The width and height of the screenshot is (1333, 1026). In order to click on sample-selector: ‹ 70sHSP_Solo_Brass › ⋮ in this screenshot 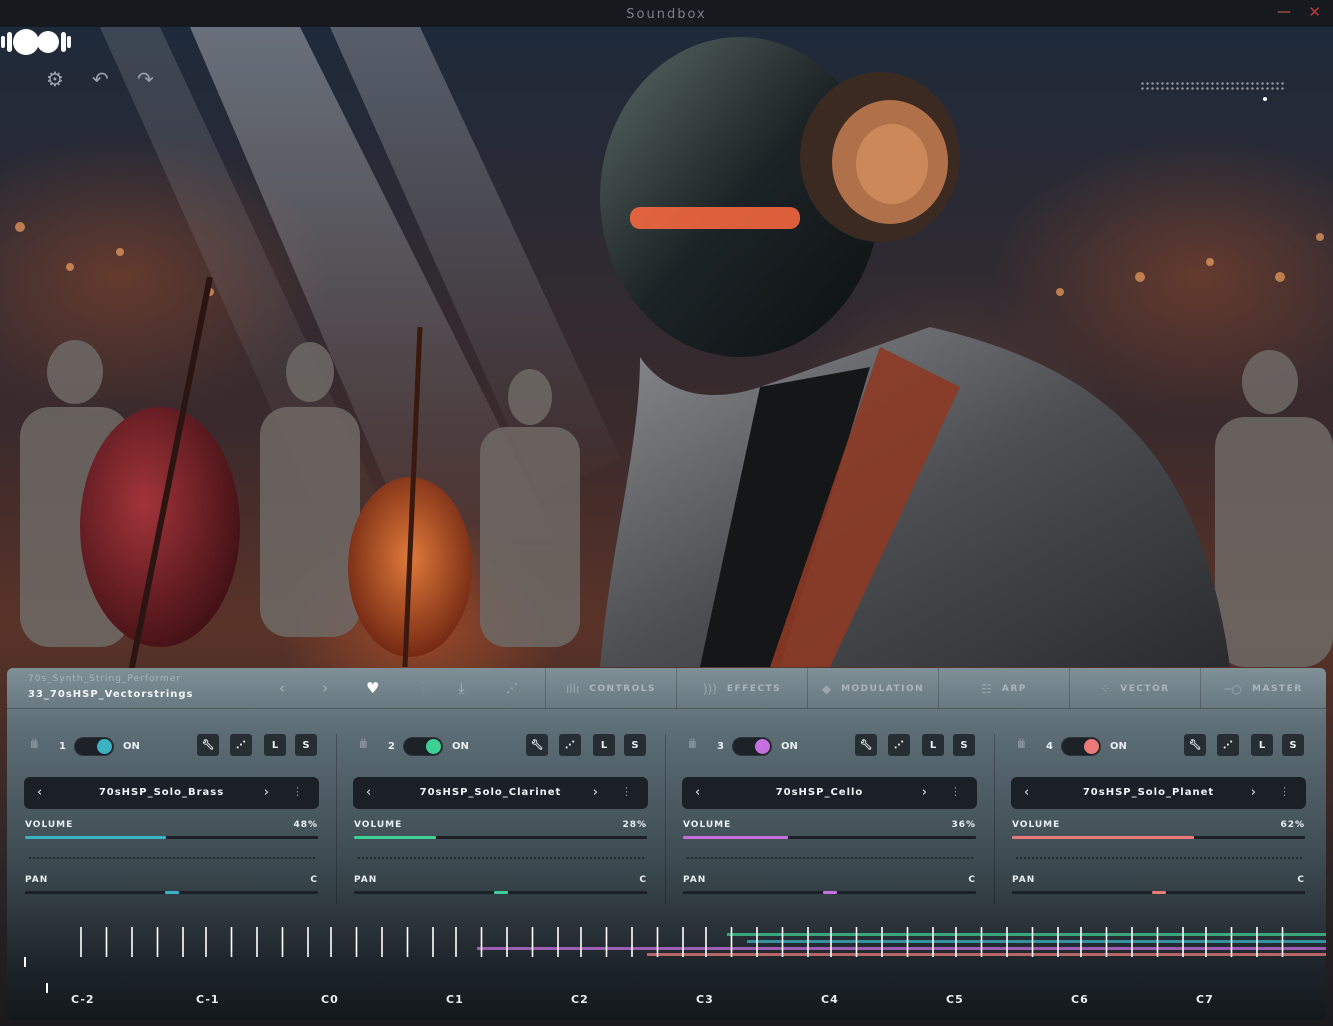, I will do `click(171, 793)`.